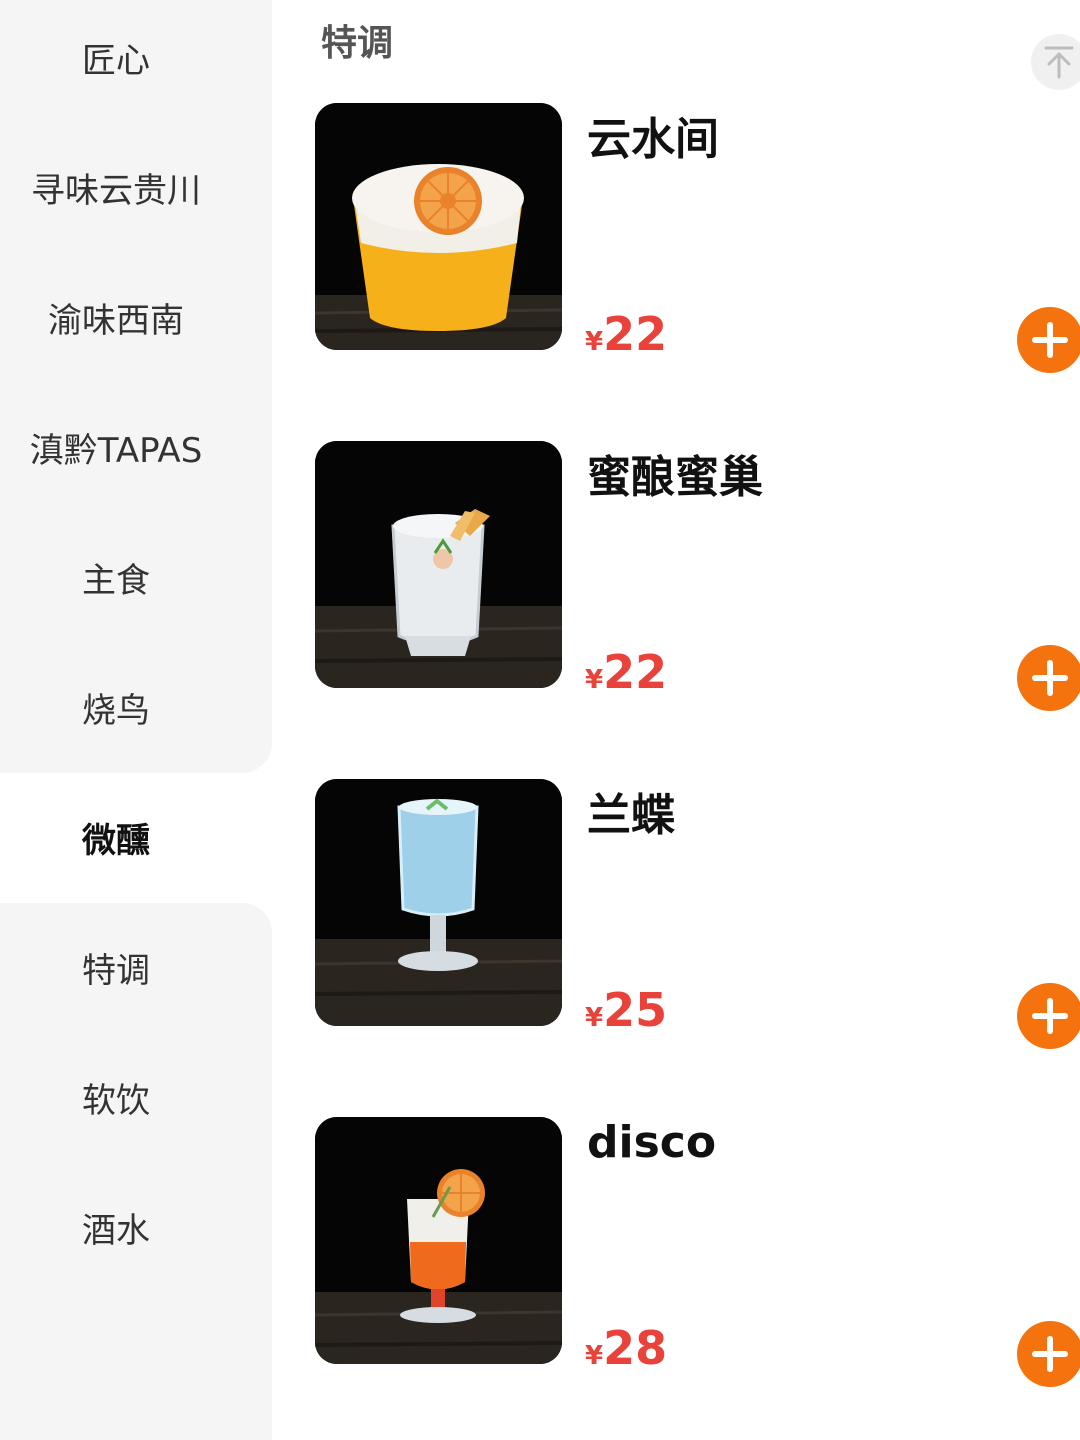  I want to click on sidebar-item-zhushi: 主食, so click(116, 577).